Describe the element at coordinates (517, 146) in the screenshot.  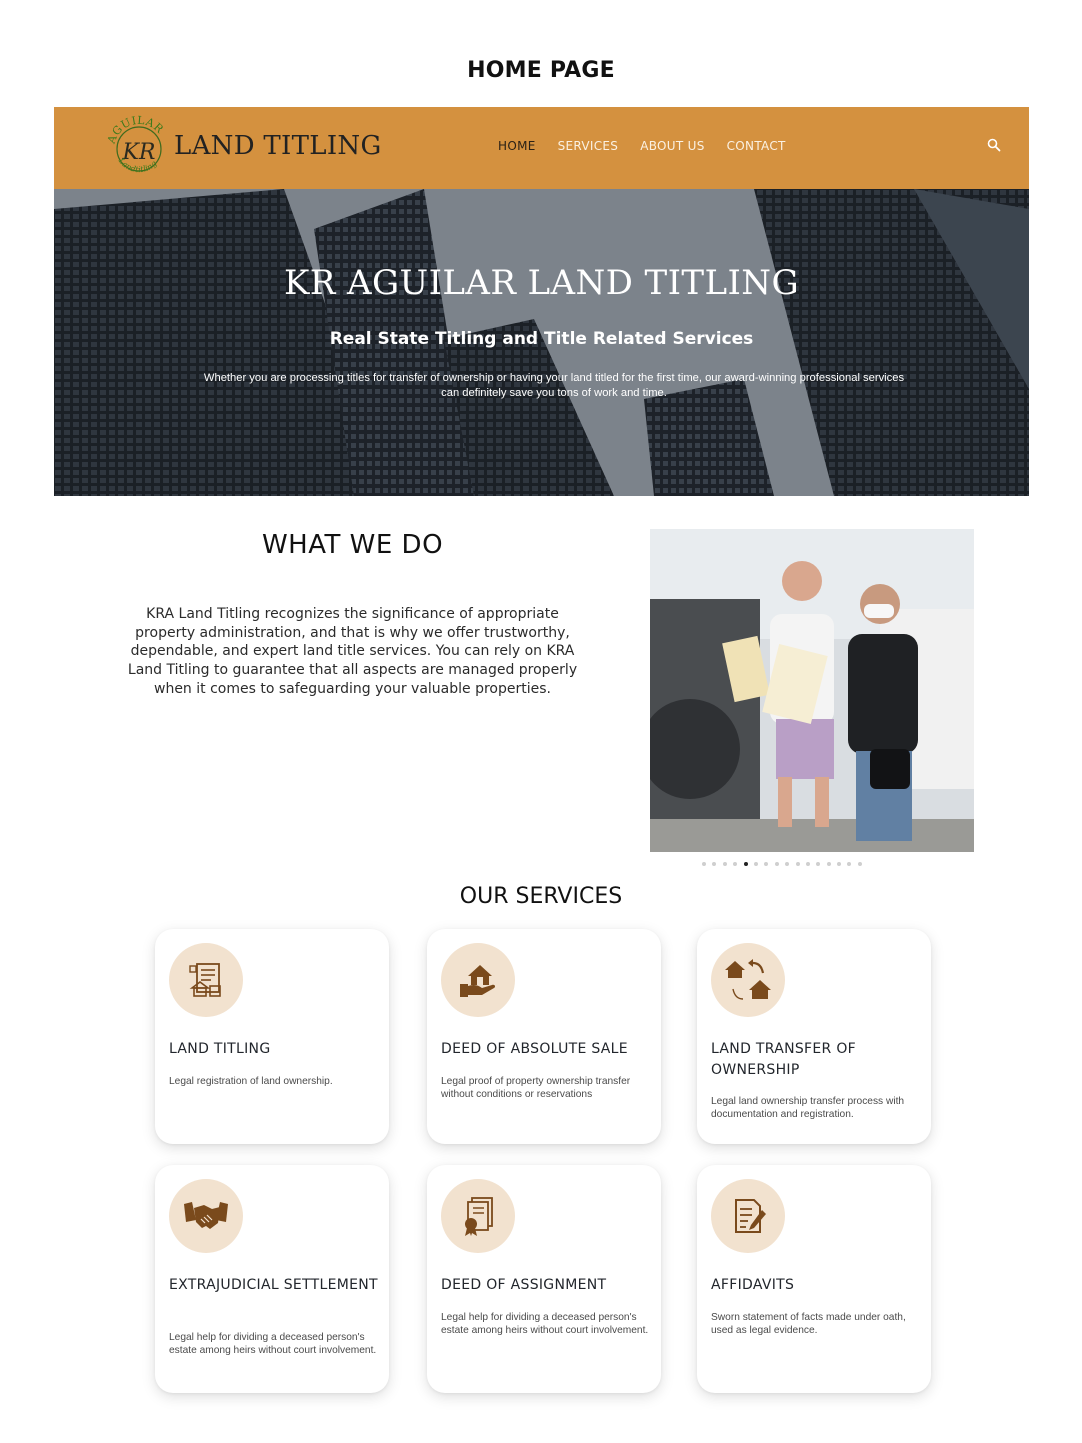
I see `nav-home: HOME` at that location.